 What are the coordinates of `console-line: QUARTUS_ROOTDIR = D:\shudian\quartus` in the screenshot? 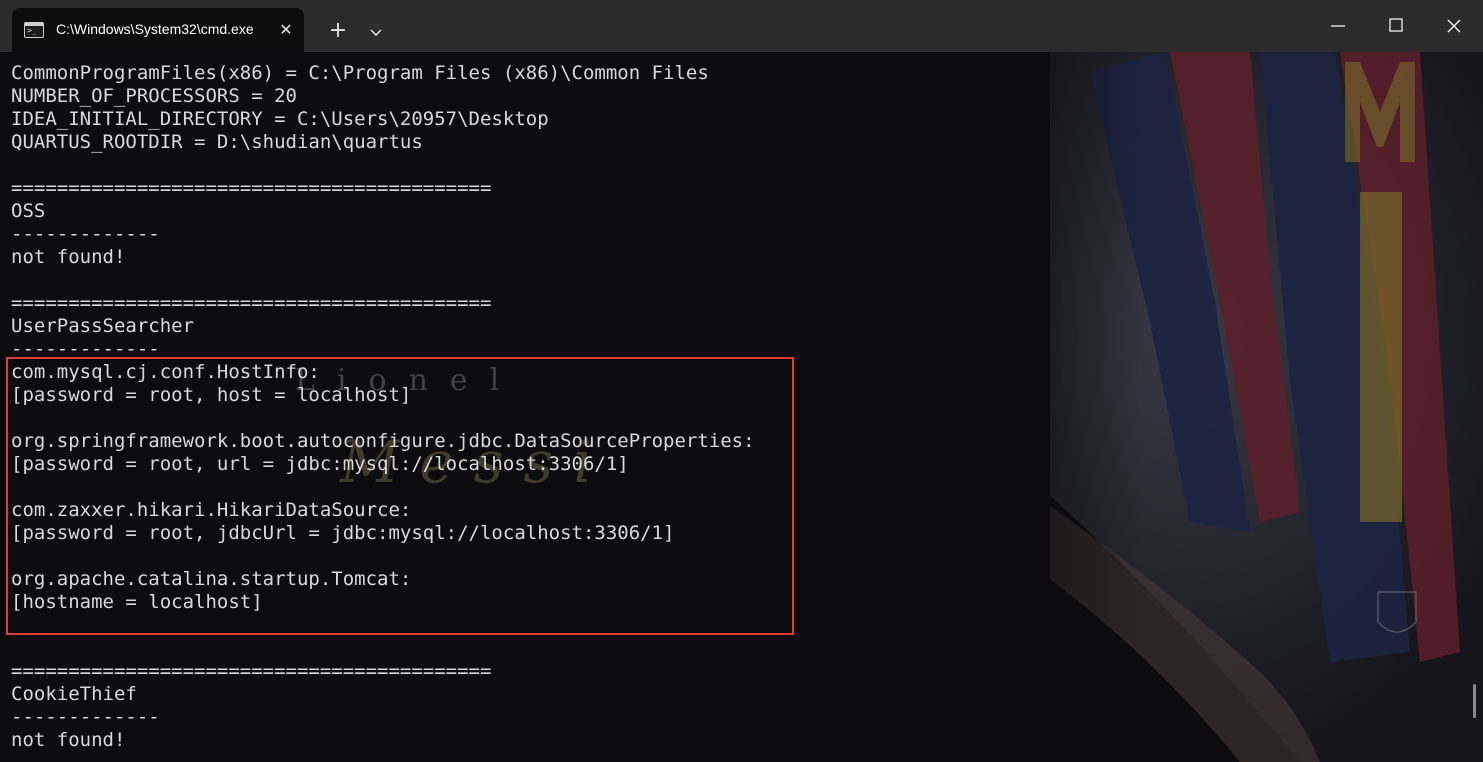 It's located at (217, 142).